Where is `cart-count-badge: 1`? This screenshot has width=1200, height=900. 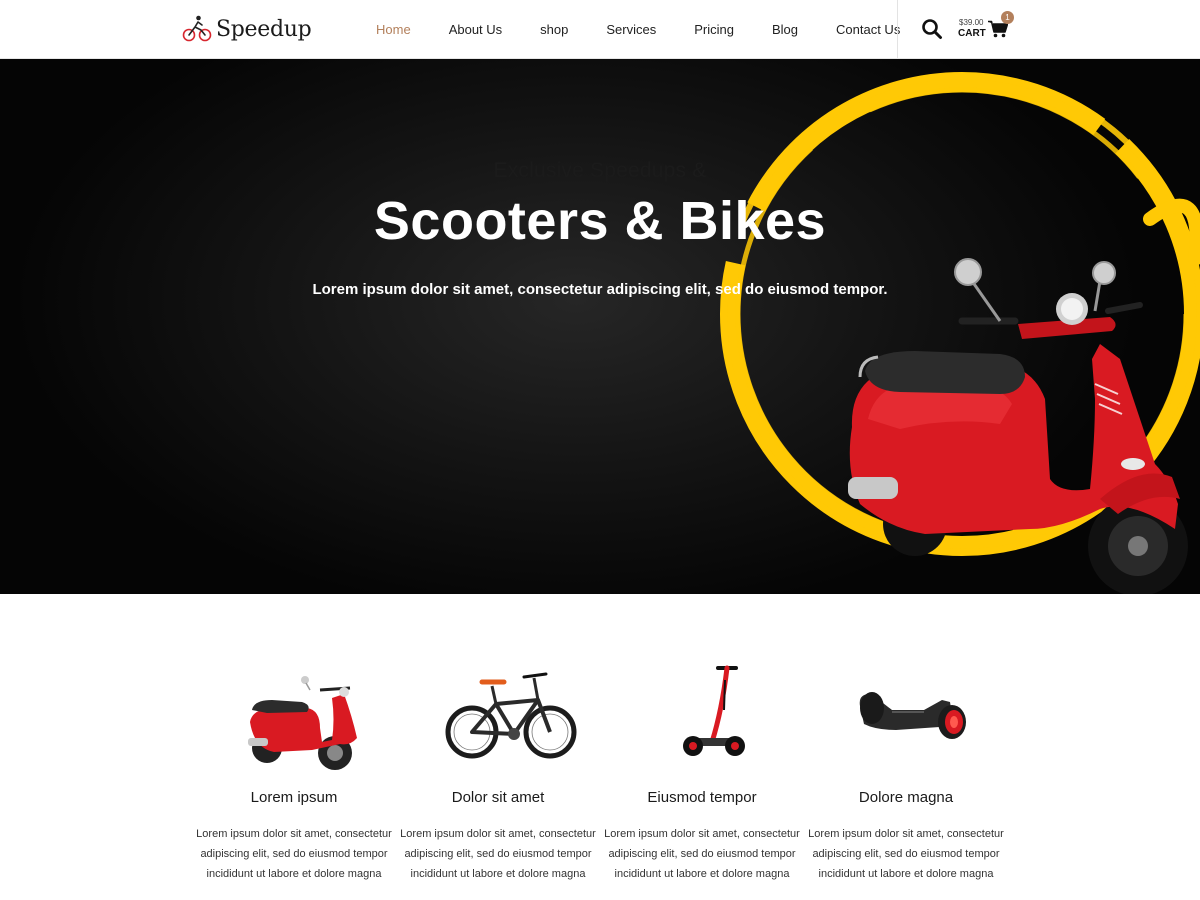
cart-count-badge: 1 is located at coordinates (1007, 17).